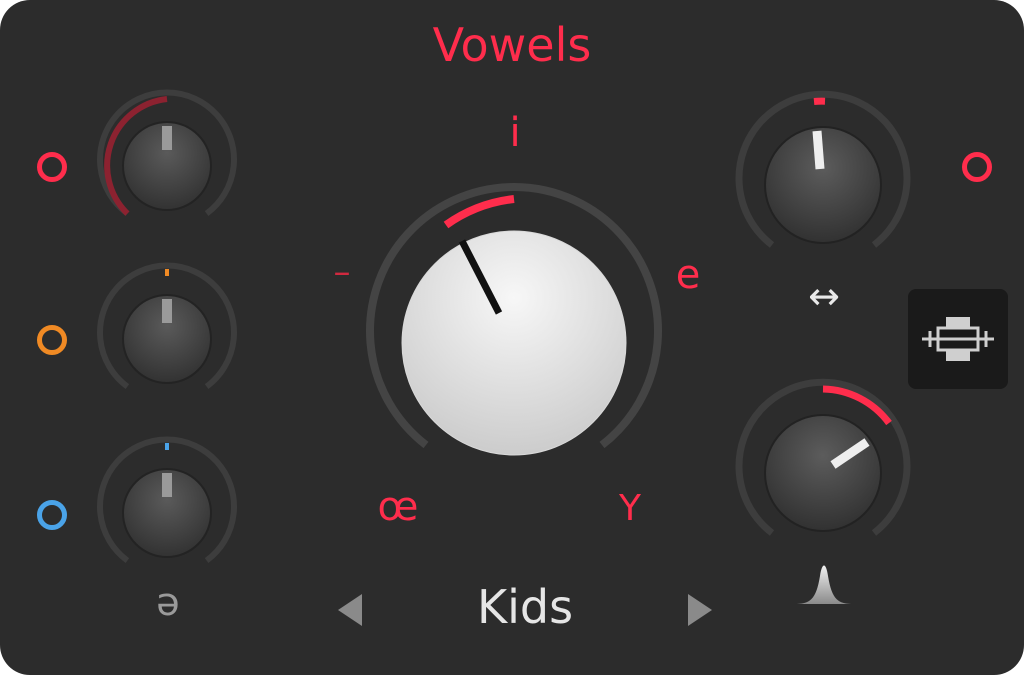  I want to click on vowel-label-dash: –, so click(342, 272).